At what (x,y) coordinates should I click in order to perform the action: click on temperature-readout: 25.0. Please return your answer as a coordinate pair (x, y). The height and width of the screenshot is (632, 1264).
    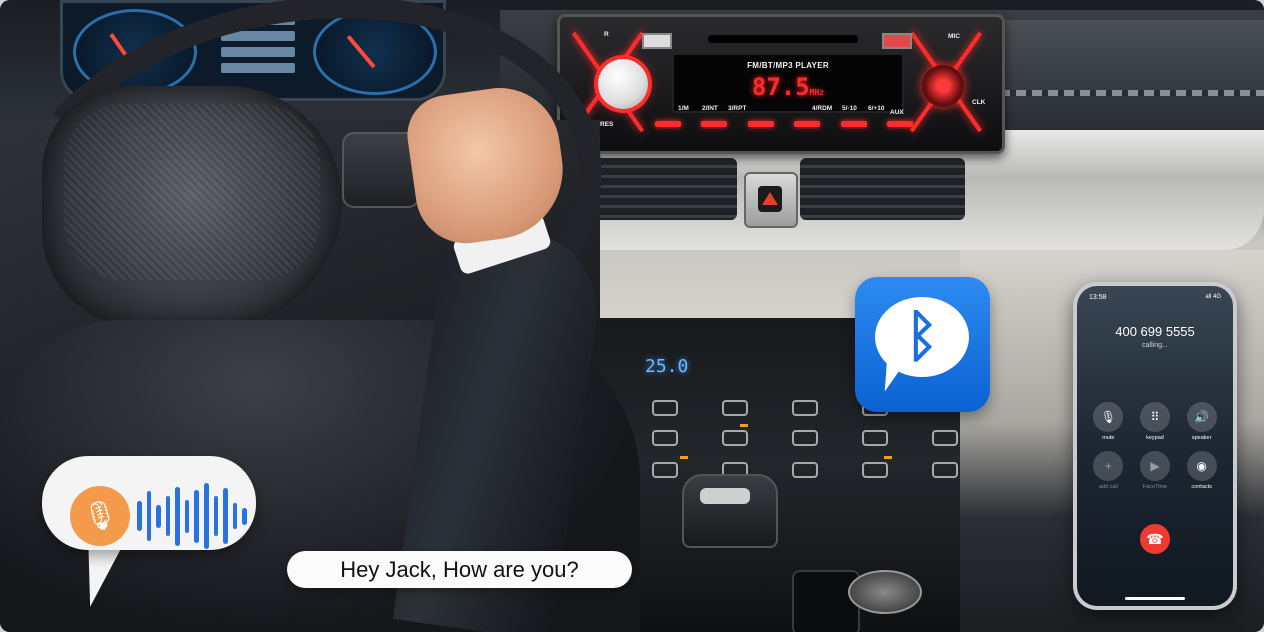
    Looking at the image, I should click on (667, 366).